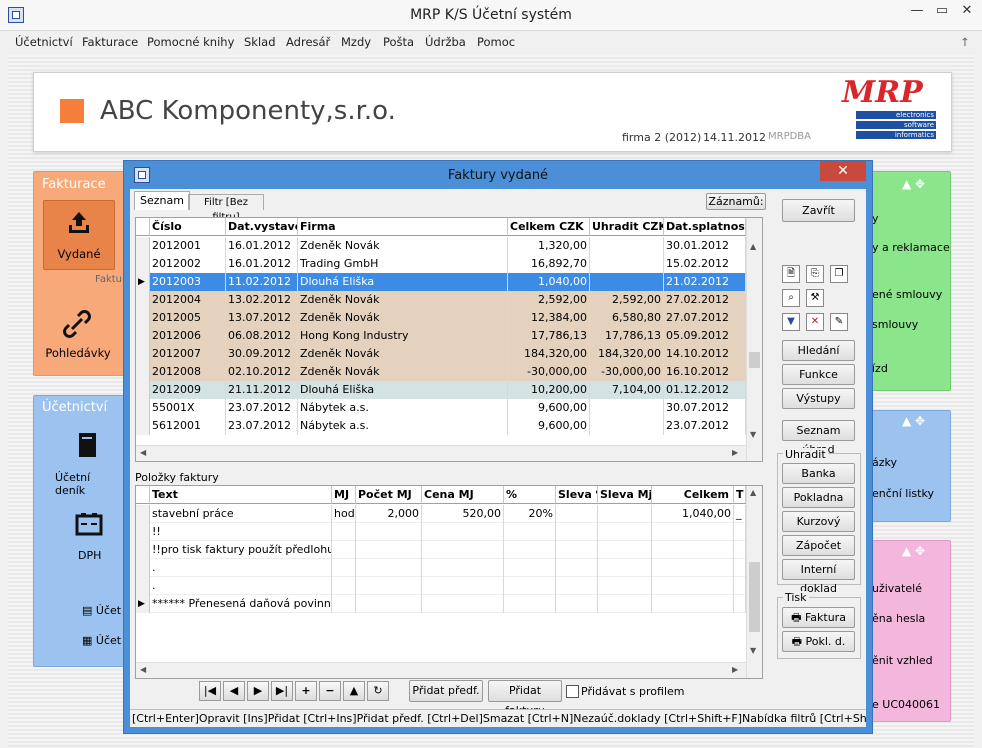 The image size is (982, 748). Describe the element at coordinates (241, 495) in the screenshot. I see `col-text: Text` at that location.